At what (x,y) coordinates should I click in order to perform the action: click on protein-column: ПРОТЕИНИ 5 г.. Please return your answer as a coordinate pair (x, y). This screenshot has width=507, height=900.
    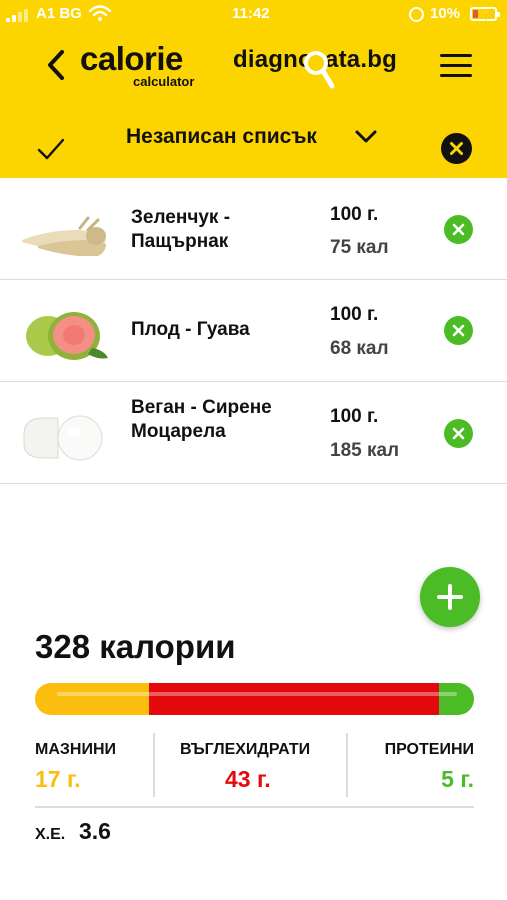
    Looking at the image, I should click on (421, 765).